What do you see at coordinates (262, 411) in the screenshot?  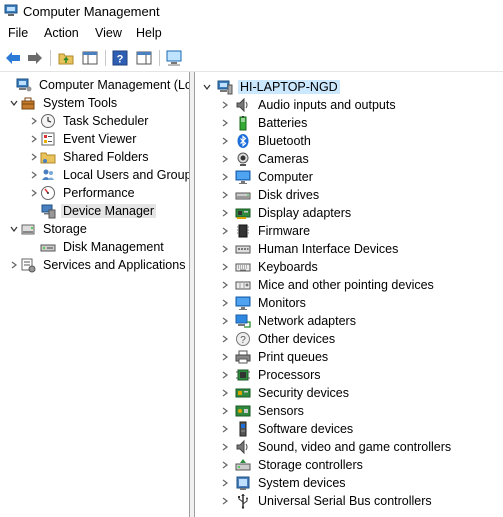 I see `device-category: Sensors` at bounding box center [262, 411].